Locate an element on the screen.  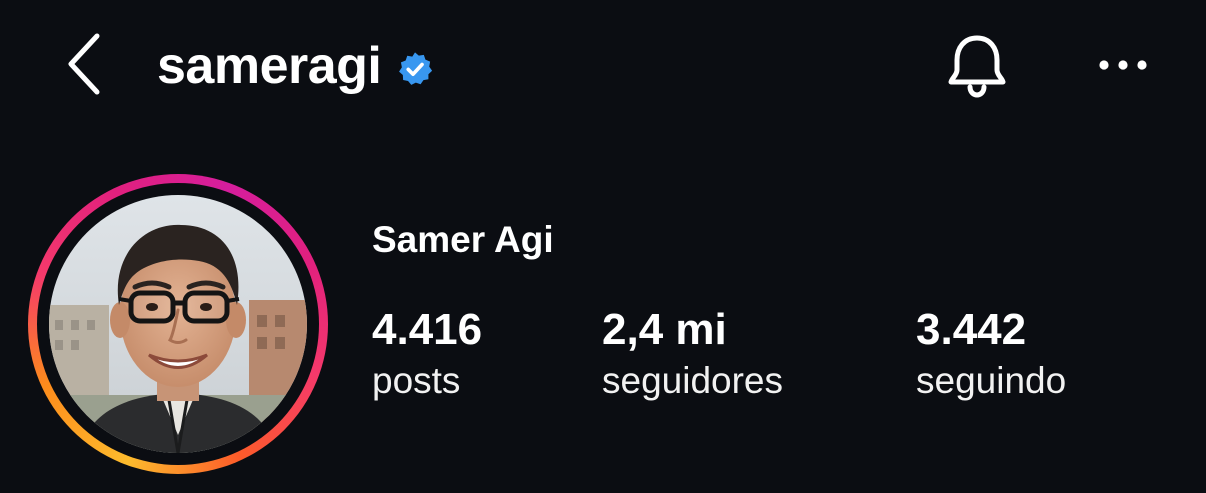
notifications-button is located at coordinates (977, 67).